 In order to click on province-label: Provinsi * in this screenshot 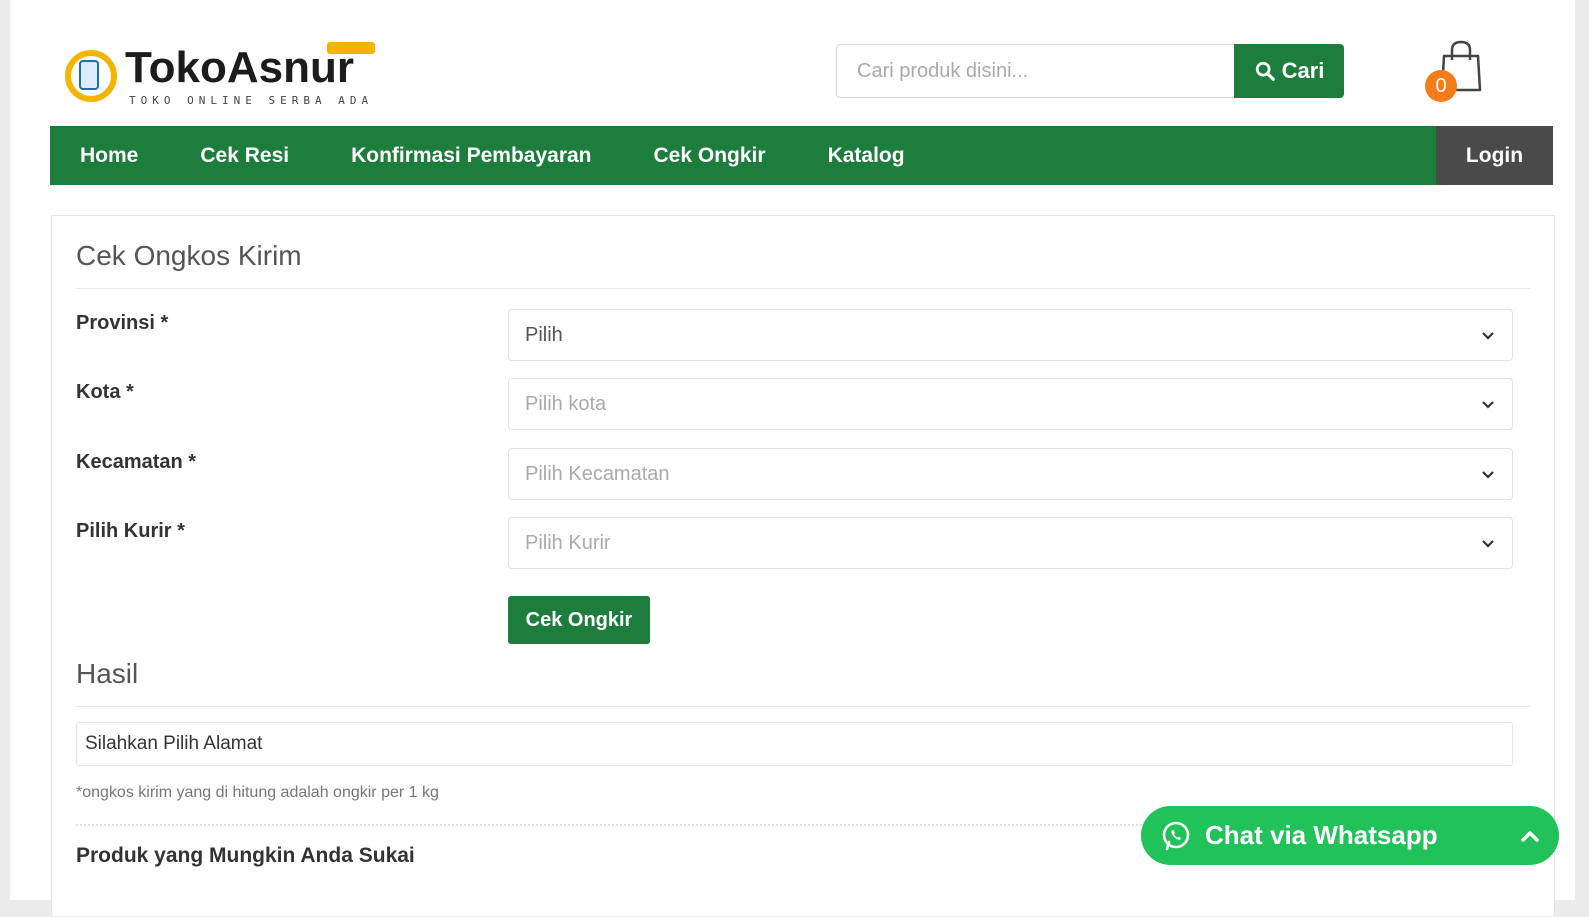, I will do `click(122, 323)`.